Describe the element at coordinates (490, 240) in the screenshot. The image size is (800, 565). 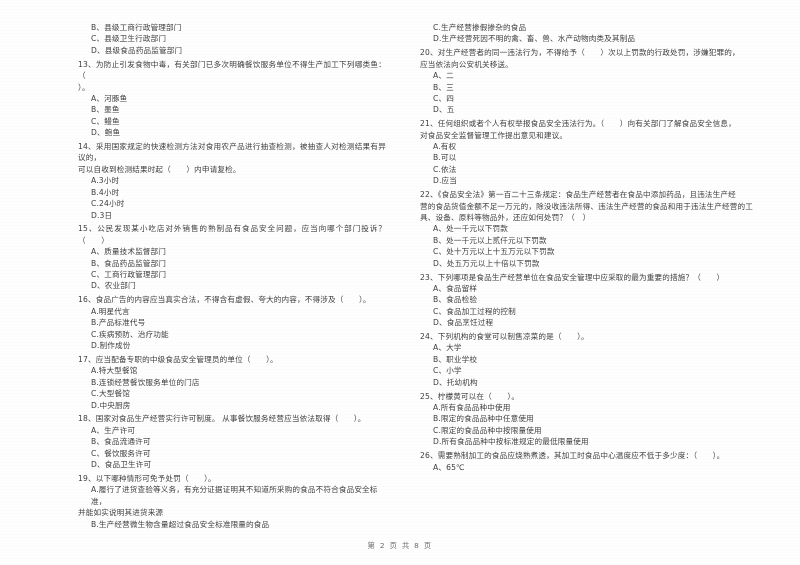
I see `option-item: B、处一千元以上贰仟元以下罚款` at that location.